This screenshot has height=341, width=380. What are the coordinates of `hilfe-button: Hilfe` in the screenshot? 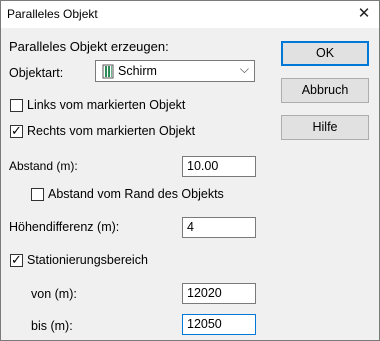 It's located at (325, 127).